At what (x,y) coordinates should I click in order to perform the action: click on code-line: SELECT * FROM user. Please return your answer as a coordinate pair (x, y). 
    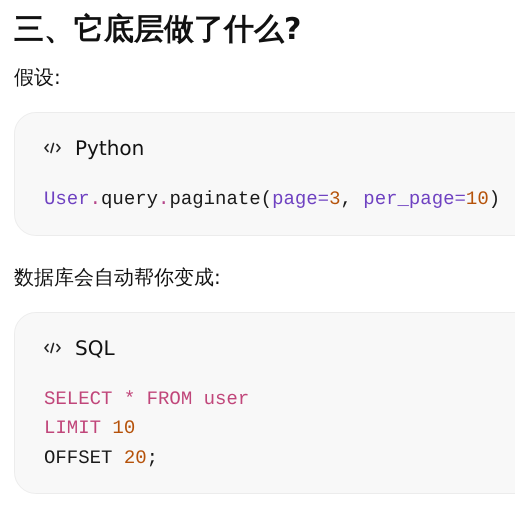
    Looking at the image, I should click on (147, 399).